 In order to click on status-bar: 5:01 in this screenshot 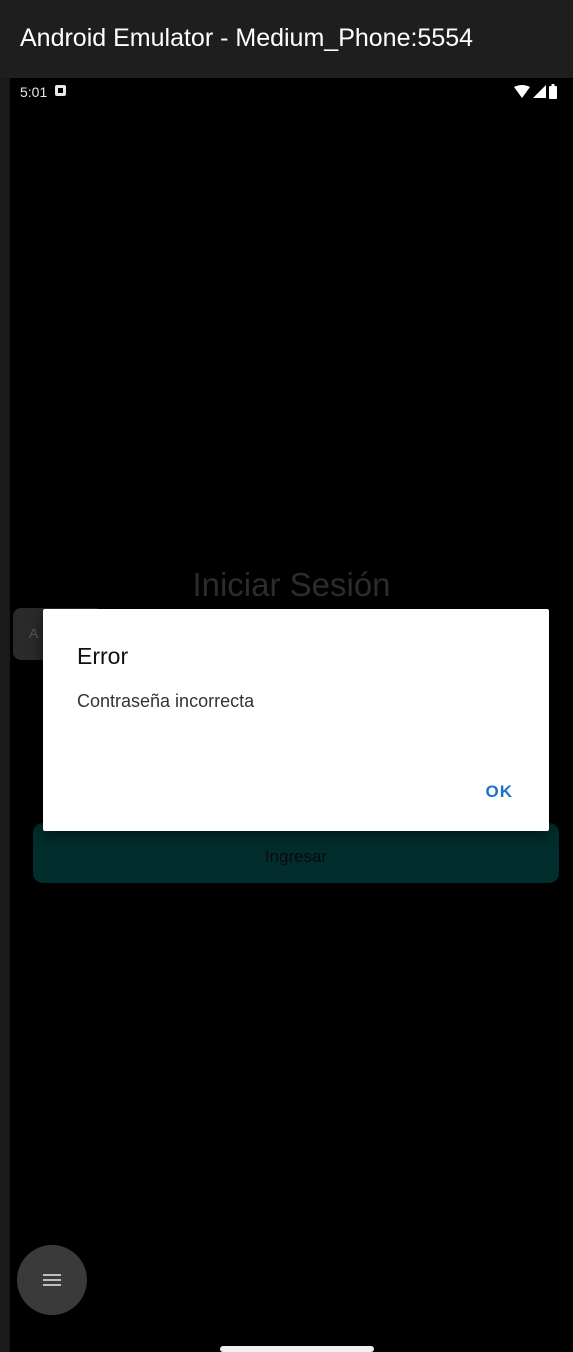, I will do `click(291, 91)`.